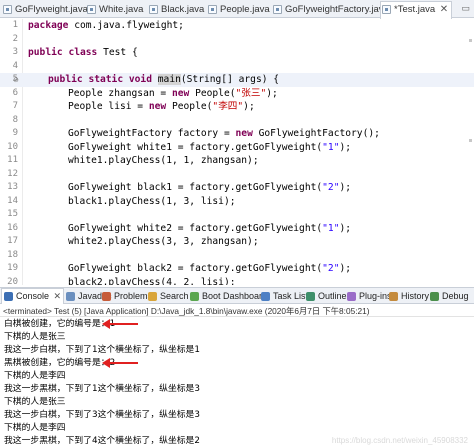  What do you see at coordinates (83, 52) in the screenshot?
I see `keyword: class` at bounding box center [83, 52].